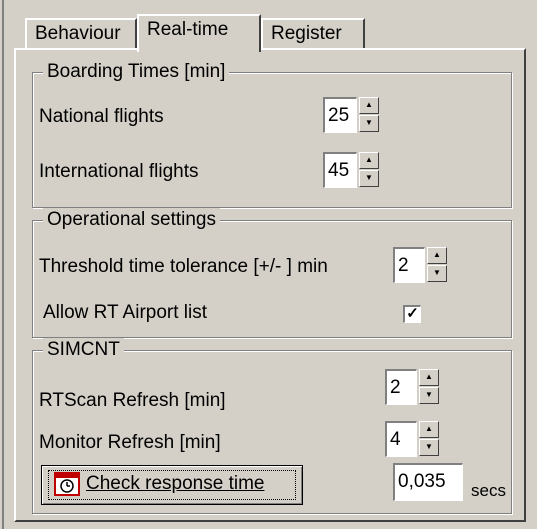 The image size is (537, 529). What do you see at coordinates (428, 482) in the screenshot?
I see `response-time-field: 0,035` at bounding box center [428, 482].